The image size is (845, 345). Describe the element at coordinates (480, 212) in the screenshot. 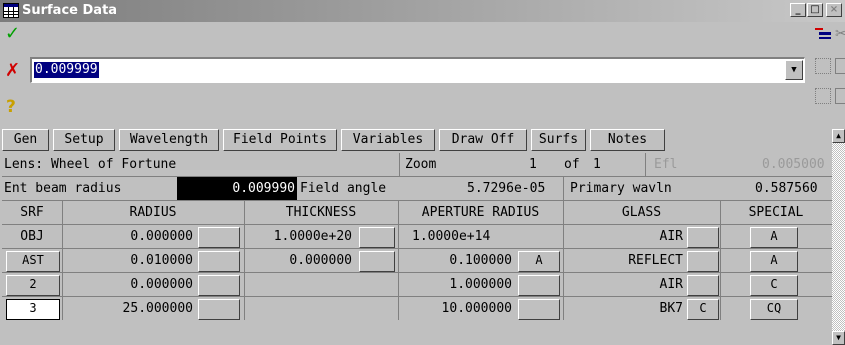

I see `header-aperture-radius: APERTURE RADIUS` at that location.